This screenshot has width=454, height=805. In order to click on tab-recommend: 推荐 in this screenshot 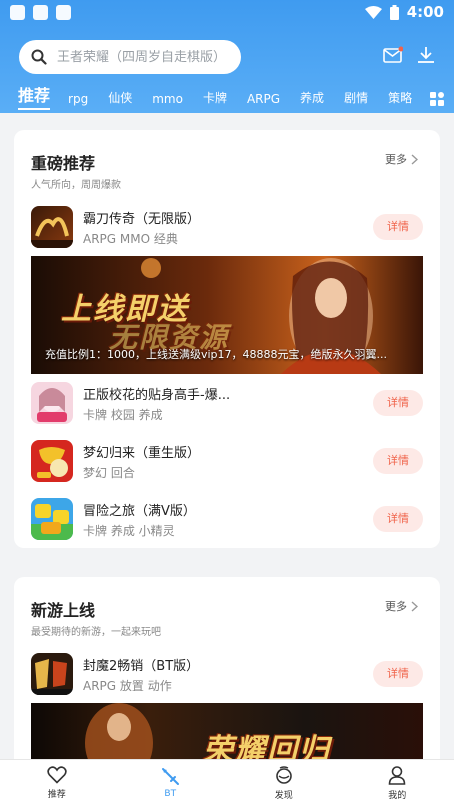, I will do `click(57, 782)`.